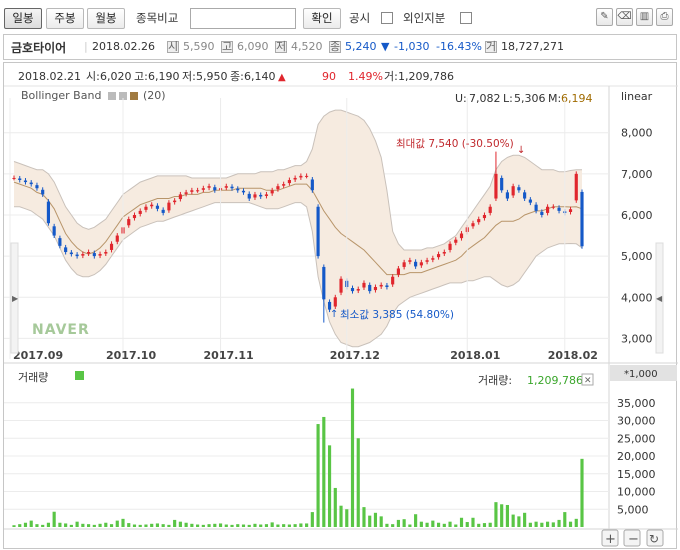  What do you see at coordinates (397, 315) in the screenshot?
I see `min-annotation: 최소값 3,385 (54.80%)` at bounding box center [397, 315].